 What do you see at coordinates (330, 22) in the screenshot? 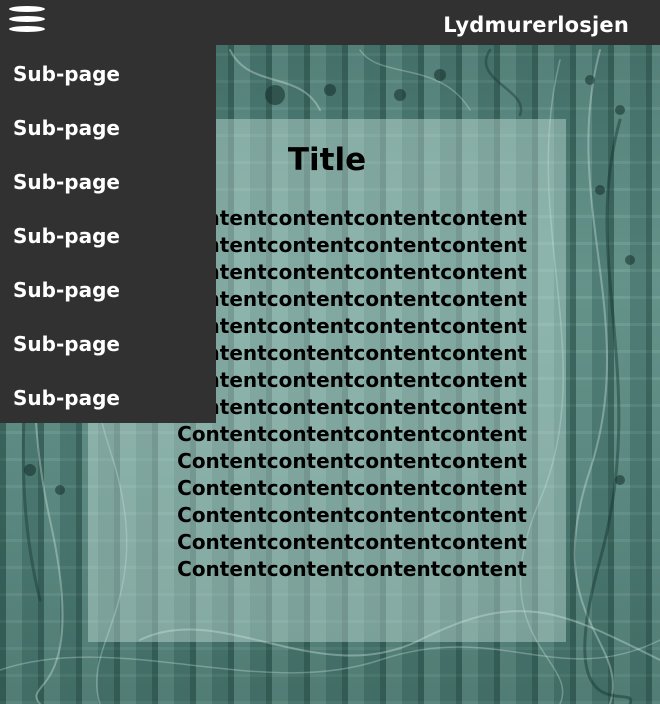
I see `top-bar: Lydmurerlosjen` at bounding box center [330, 22].